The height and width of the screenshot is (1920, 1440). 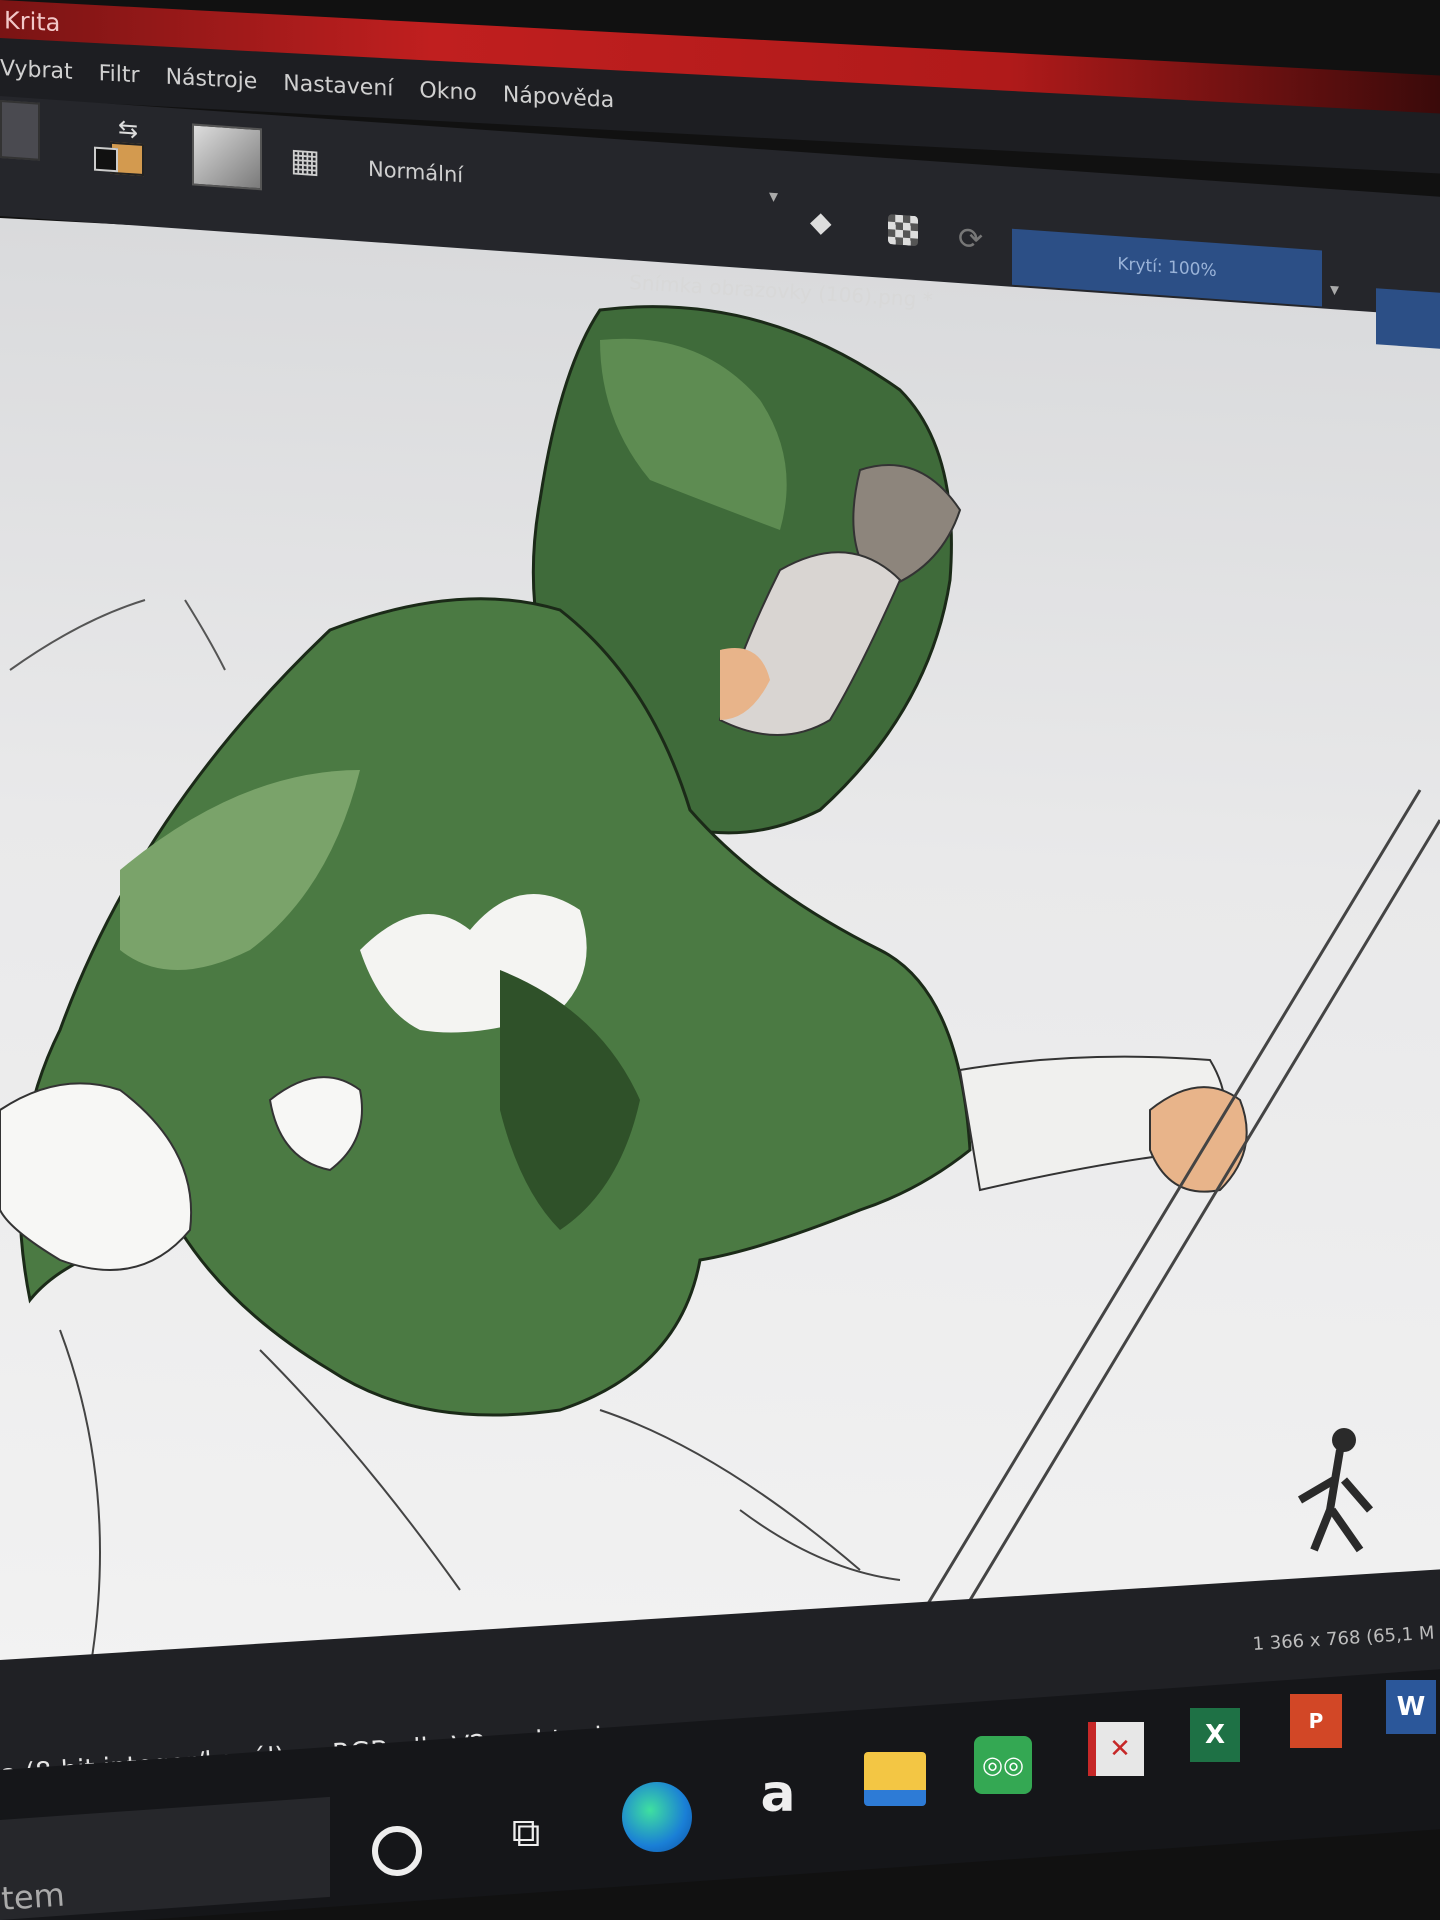 What do you see at coordinates (338, 85) in the screenshot?
I see `menu-nastaveni: Nastavení` at bounding box center [338, 85].